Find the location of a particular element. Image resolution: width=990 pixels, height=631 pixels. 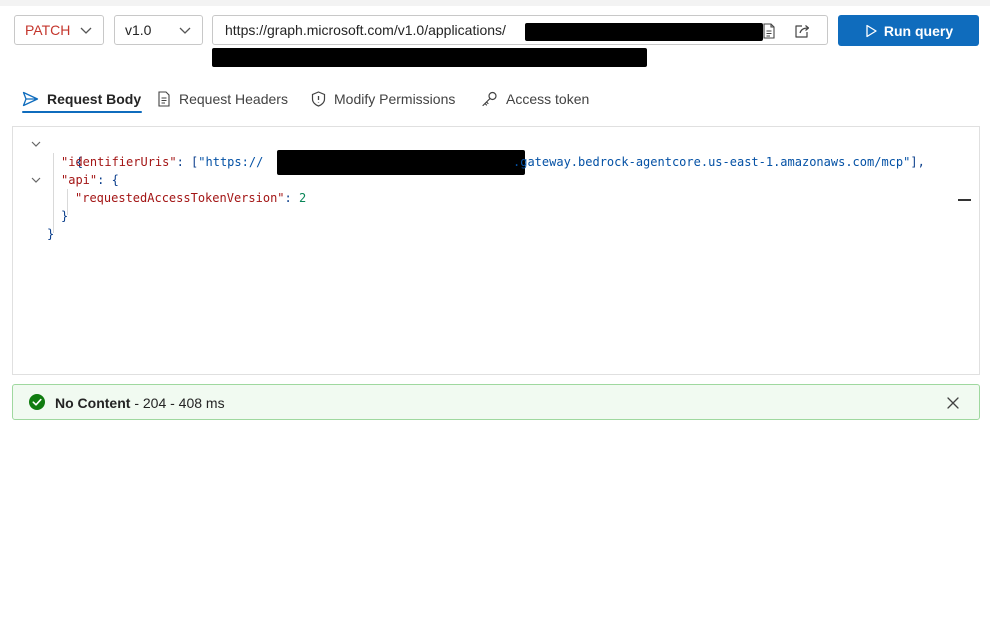

status-detail: - 204 - 408 ms is located at coordinates (177, 403).